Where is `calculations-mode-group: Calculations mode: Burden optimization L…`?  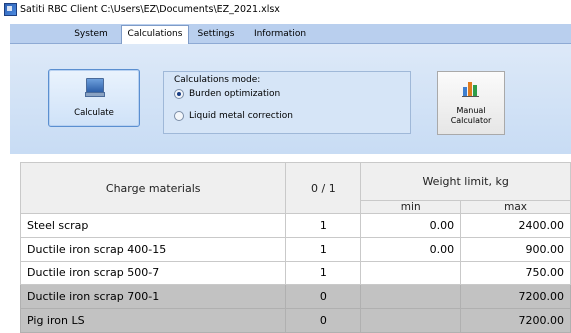 calculations-mode-group: Calculations mode: Burden optimization L… is located at coordinates (287, 102).